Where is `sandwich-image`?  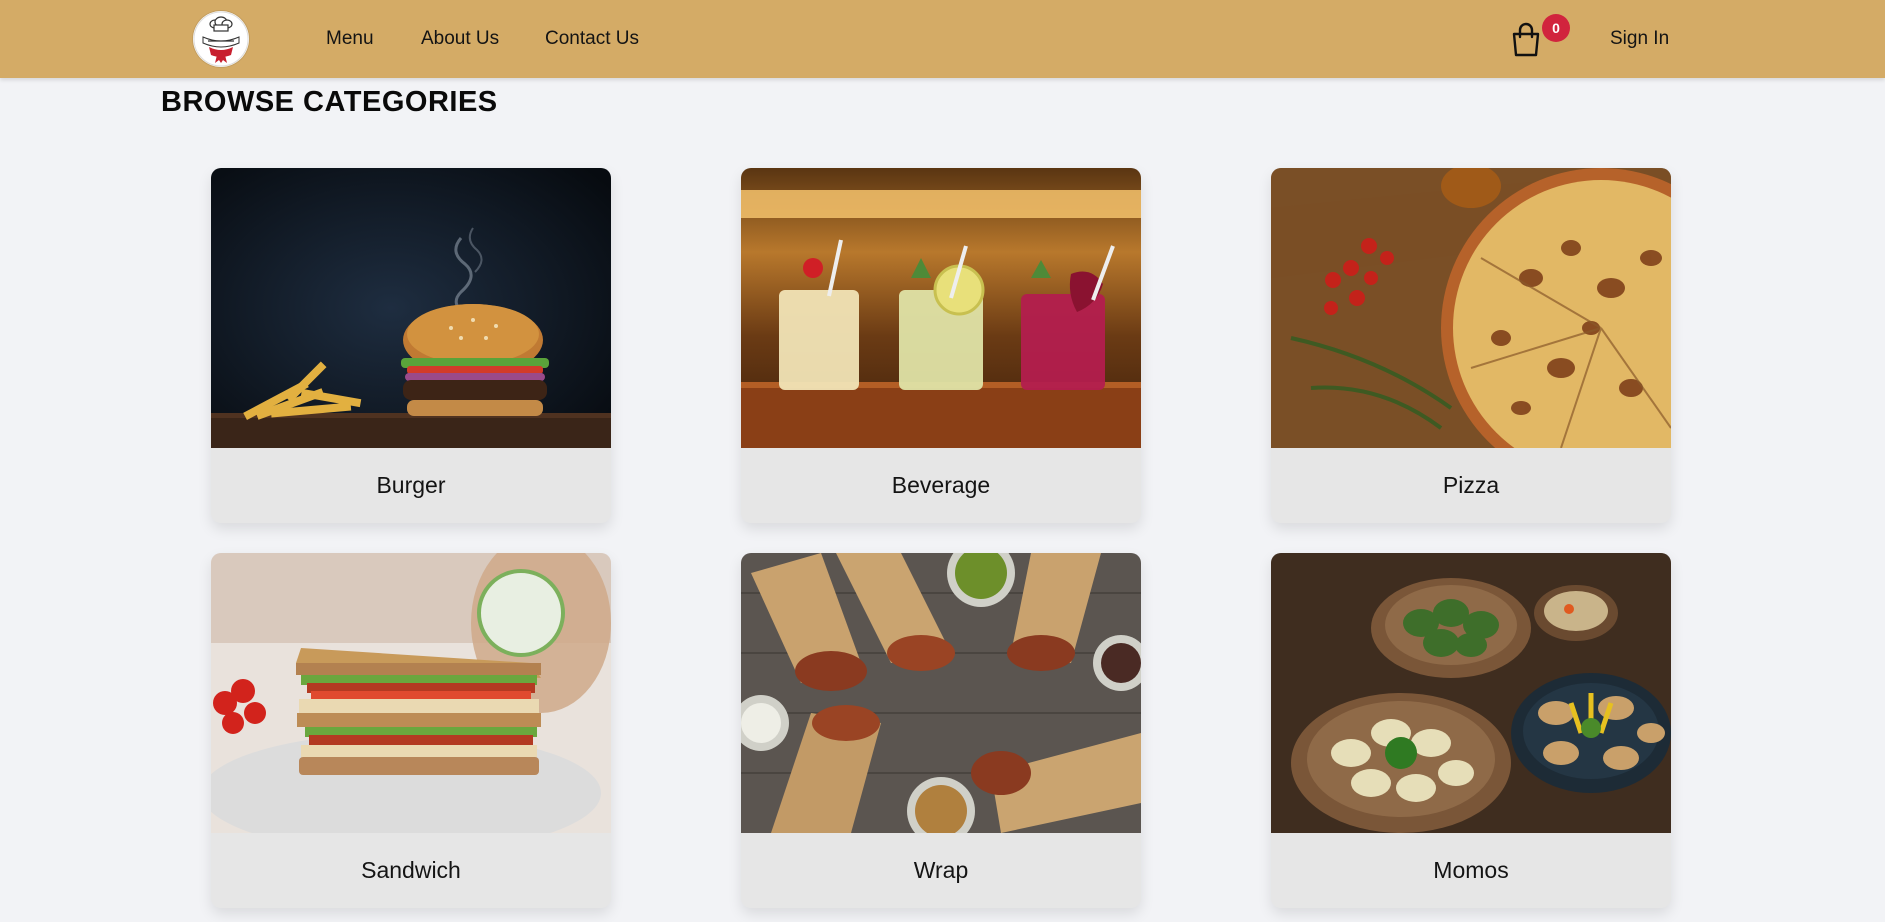
sandwich-image is located at coordinates (411, 693).